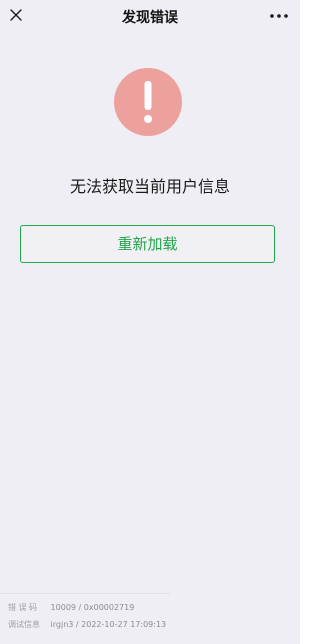 This screenshot has width=320, height=644. Describe the element at coordinates (108, 624) in the screenshot. I see `debug-info-value: irgjn3 / 2022-10-27 17:09:13` at that location.